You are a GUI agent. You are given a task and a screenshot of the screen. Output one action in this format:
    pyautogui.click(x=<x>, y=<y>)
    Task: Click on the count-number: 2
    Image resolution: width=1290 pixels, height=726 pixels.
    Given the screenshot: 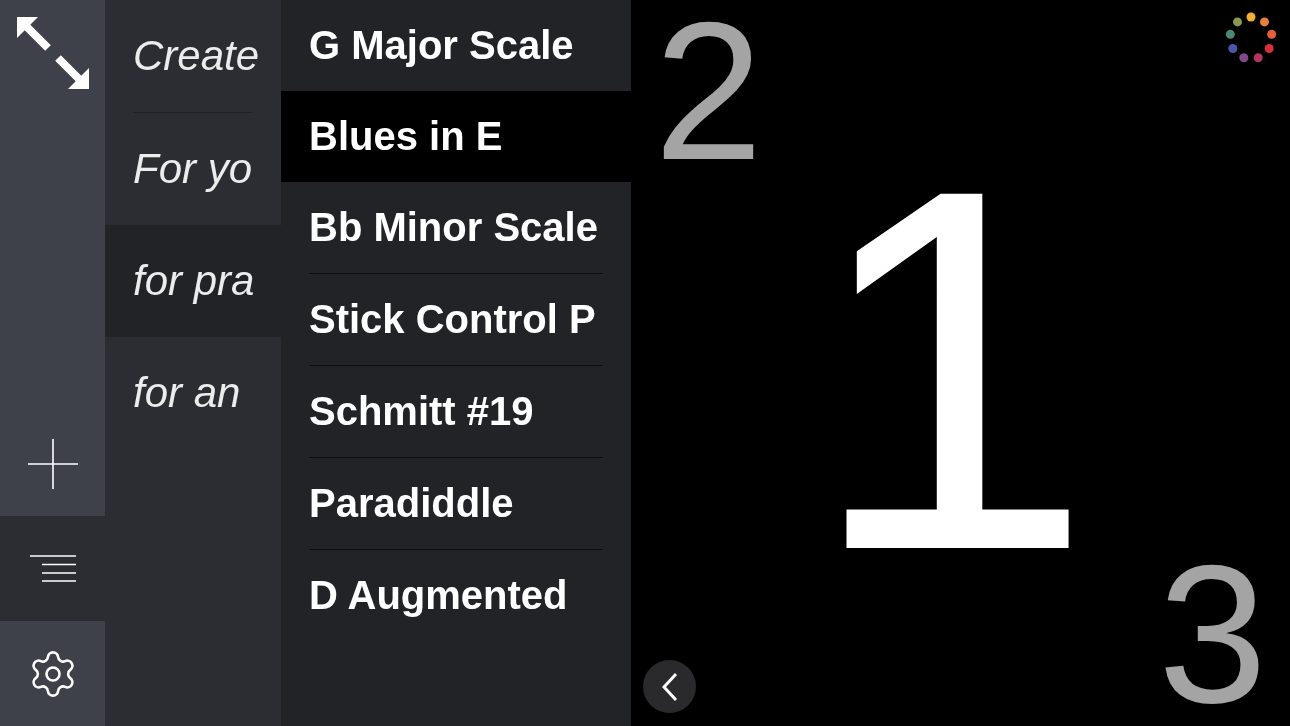 What is the action you would take?
    pyautogui.click(x=708, y=92)
    